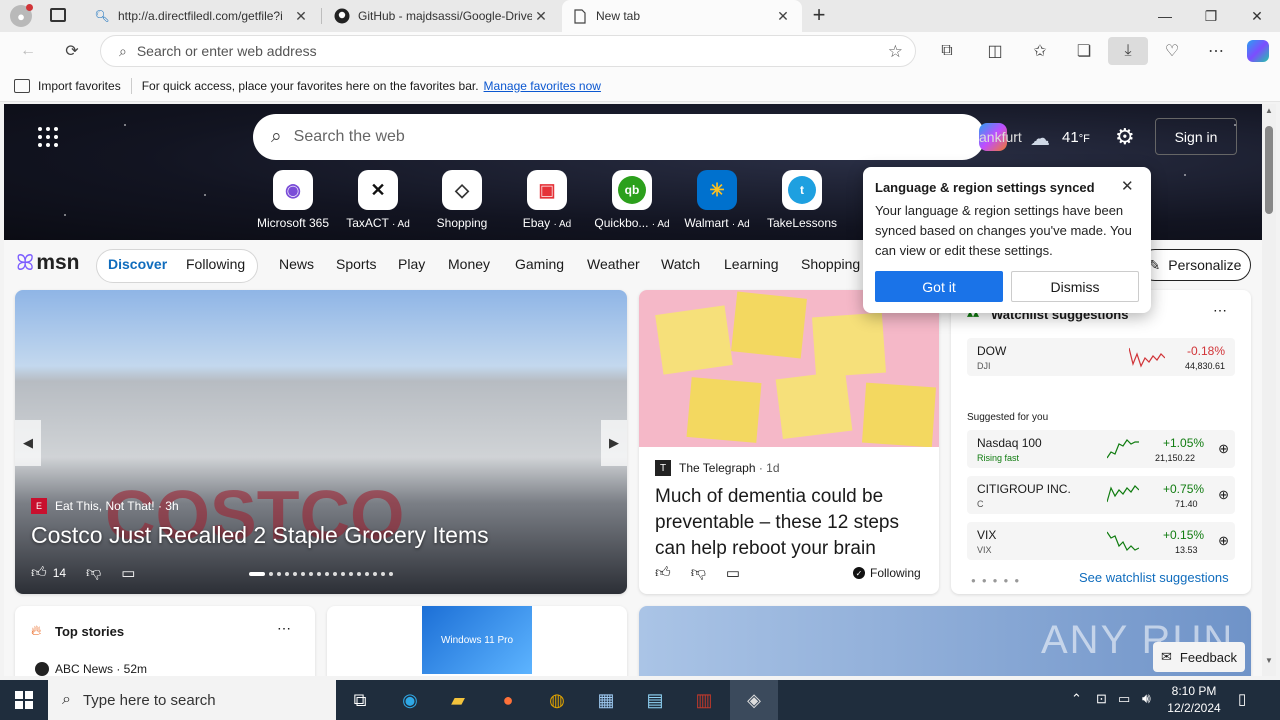  What do you see at coordinates (1195, 265) in the screenshot?
I see `personalize-button: ✎ Personalize` at bounding box center [1195, 265].